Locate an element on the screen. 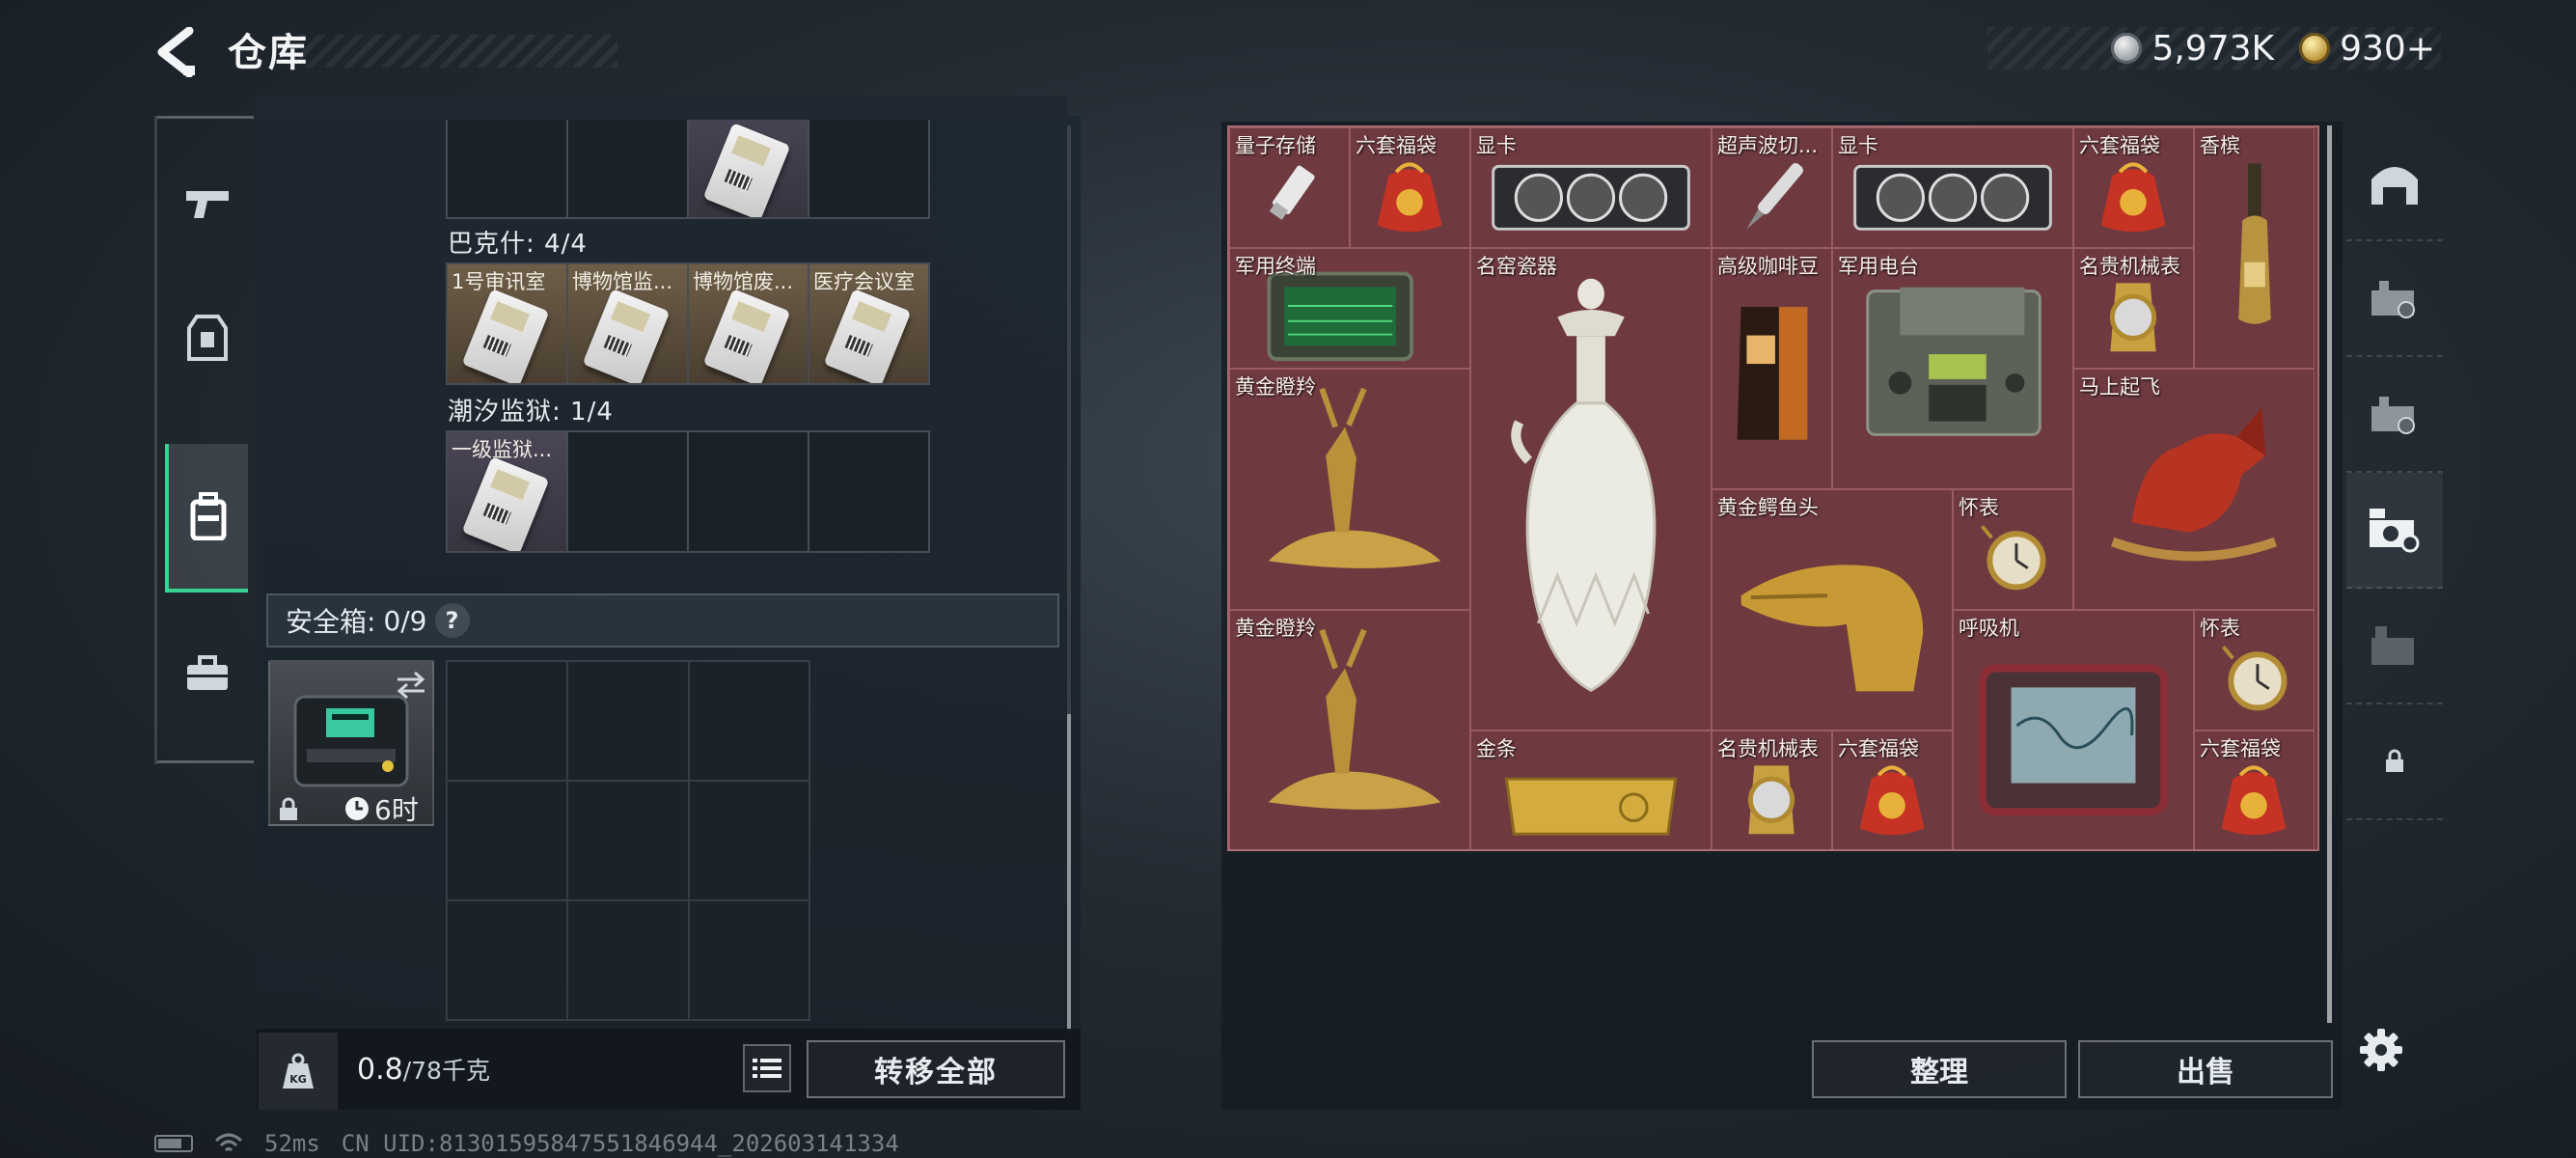  sell-button: 出售 is located at coordinates (2205, 1069).